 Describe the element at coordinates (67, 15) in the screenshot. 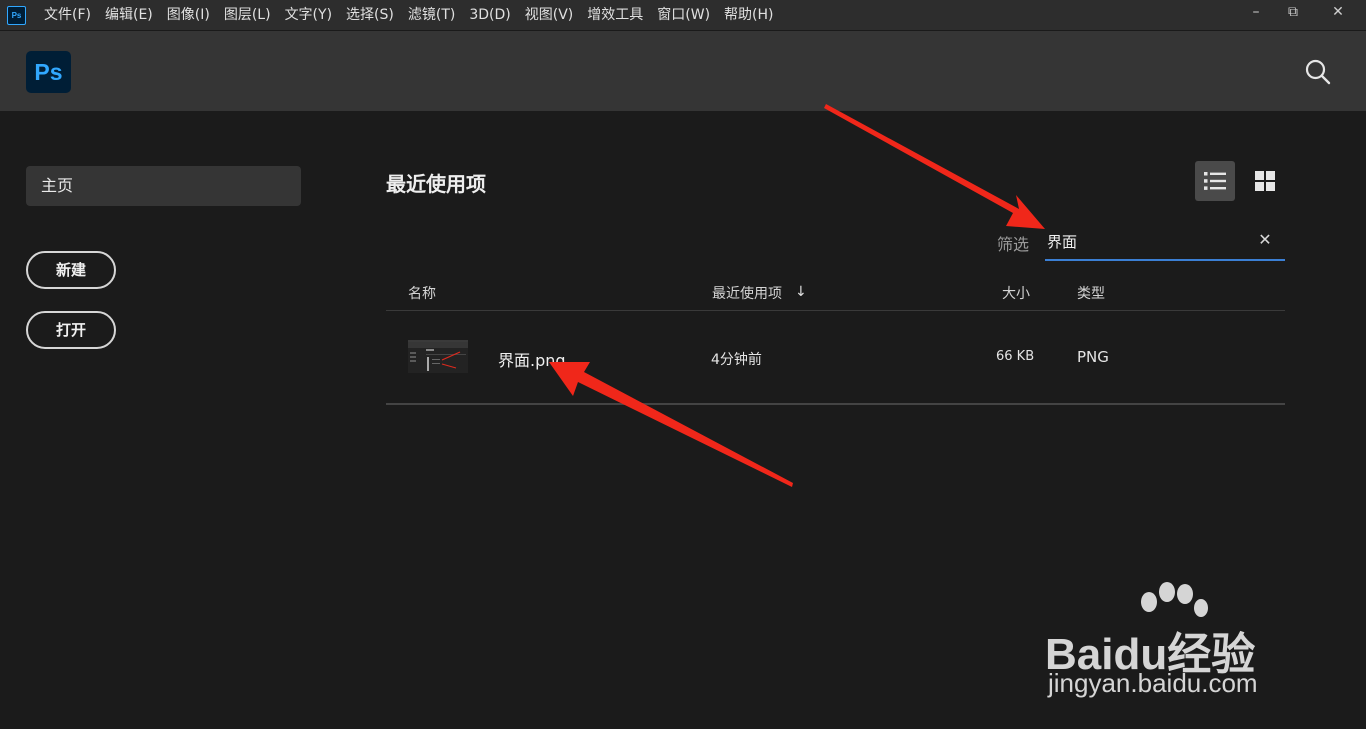

I see `menu-file: 文件(F)` at that location.